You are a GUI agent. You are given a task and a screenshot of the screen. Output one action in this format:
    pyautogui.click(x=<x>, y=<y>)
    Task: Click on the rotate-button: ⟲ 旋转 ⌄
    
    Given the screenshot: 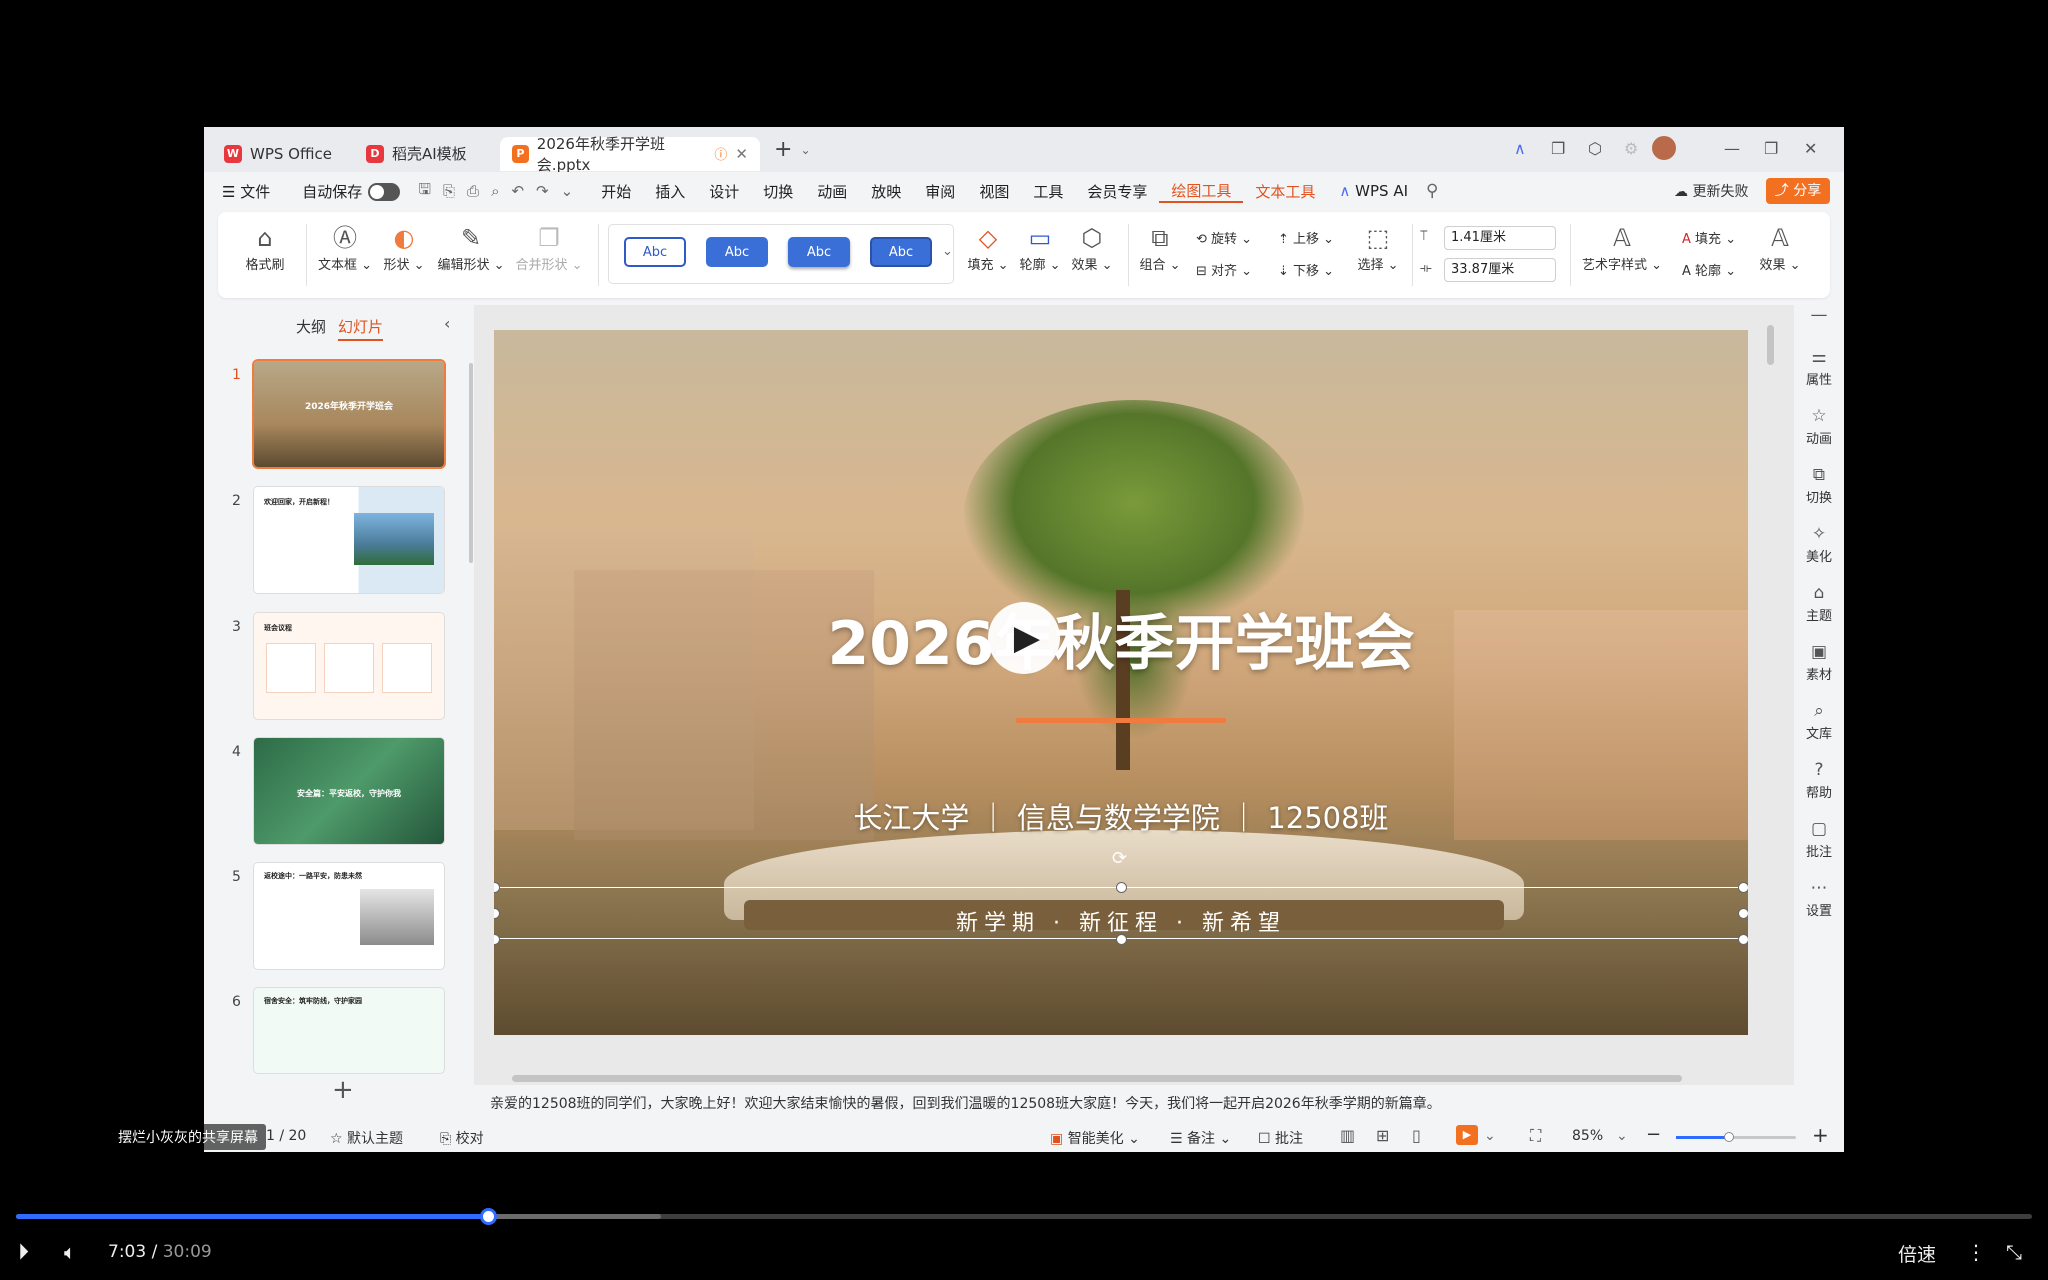 What is the action you would take?
    pyautogui.click(x=1224, y=237)
    